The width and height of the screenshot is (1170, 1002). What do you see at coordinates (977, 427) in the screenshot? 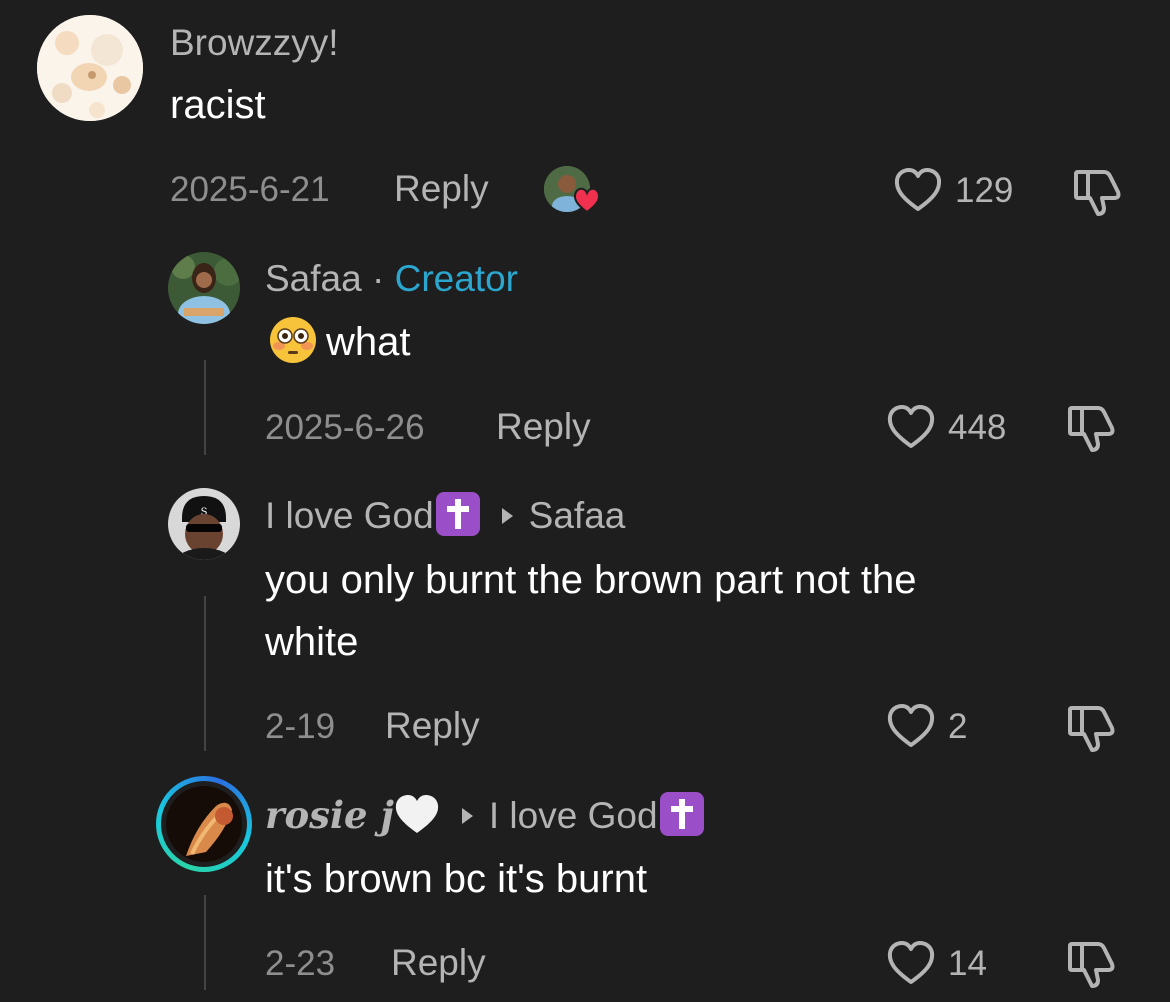
I see `like-count: 448` at bounding box center [977, 427].